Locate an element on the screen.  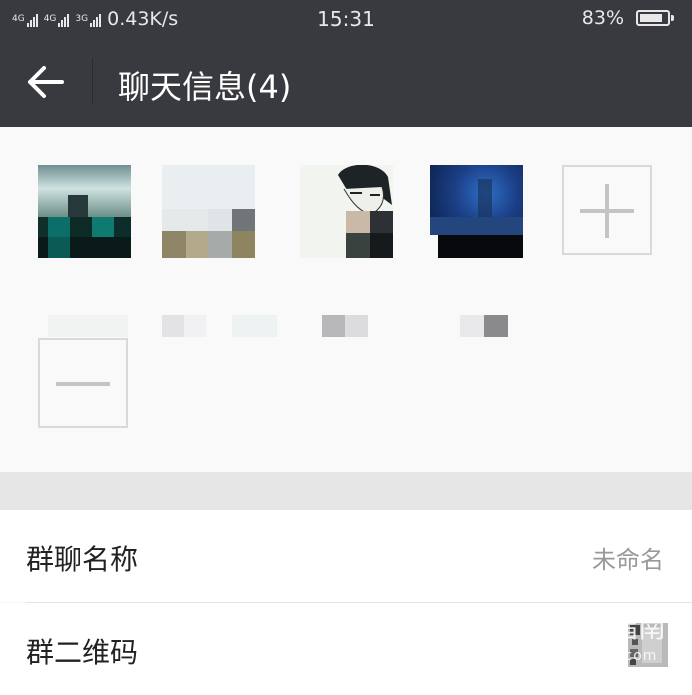
group-name-value: 未命名 is located at coordinates (628, 560).